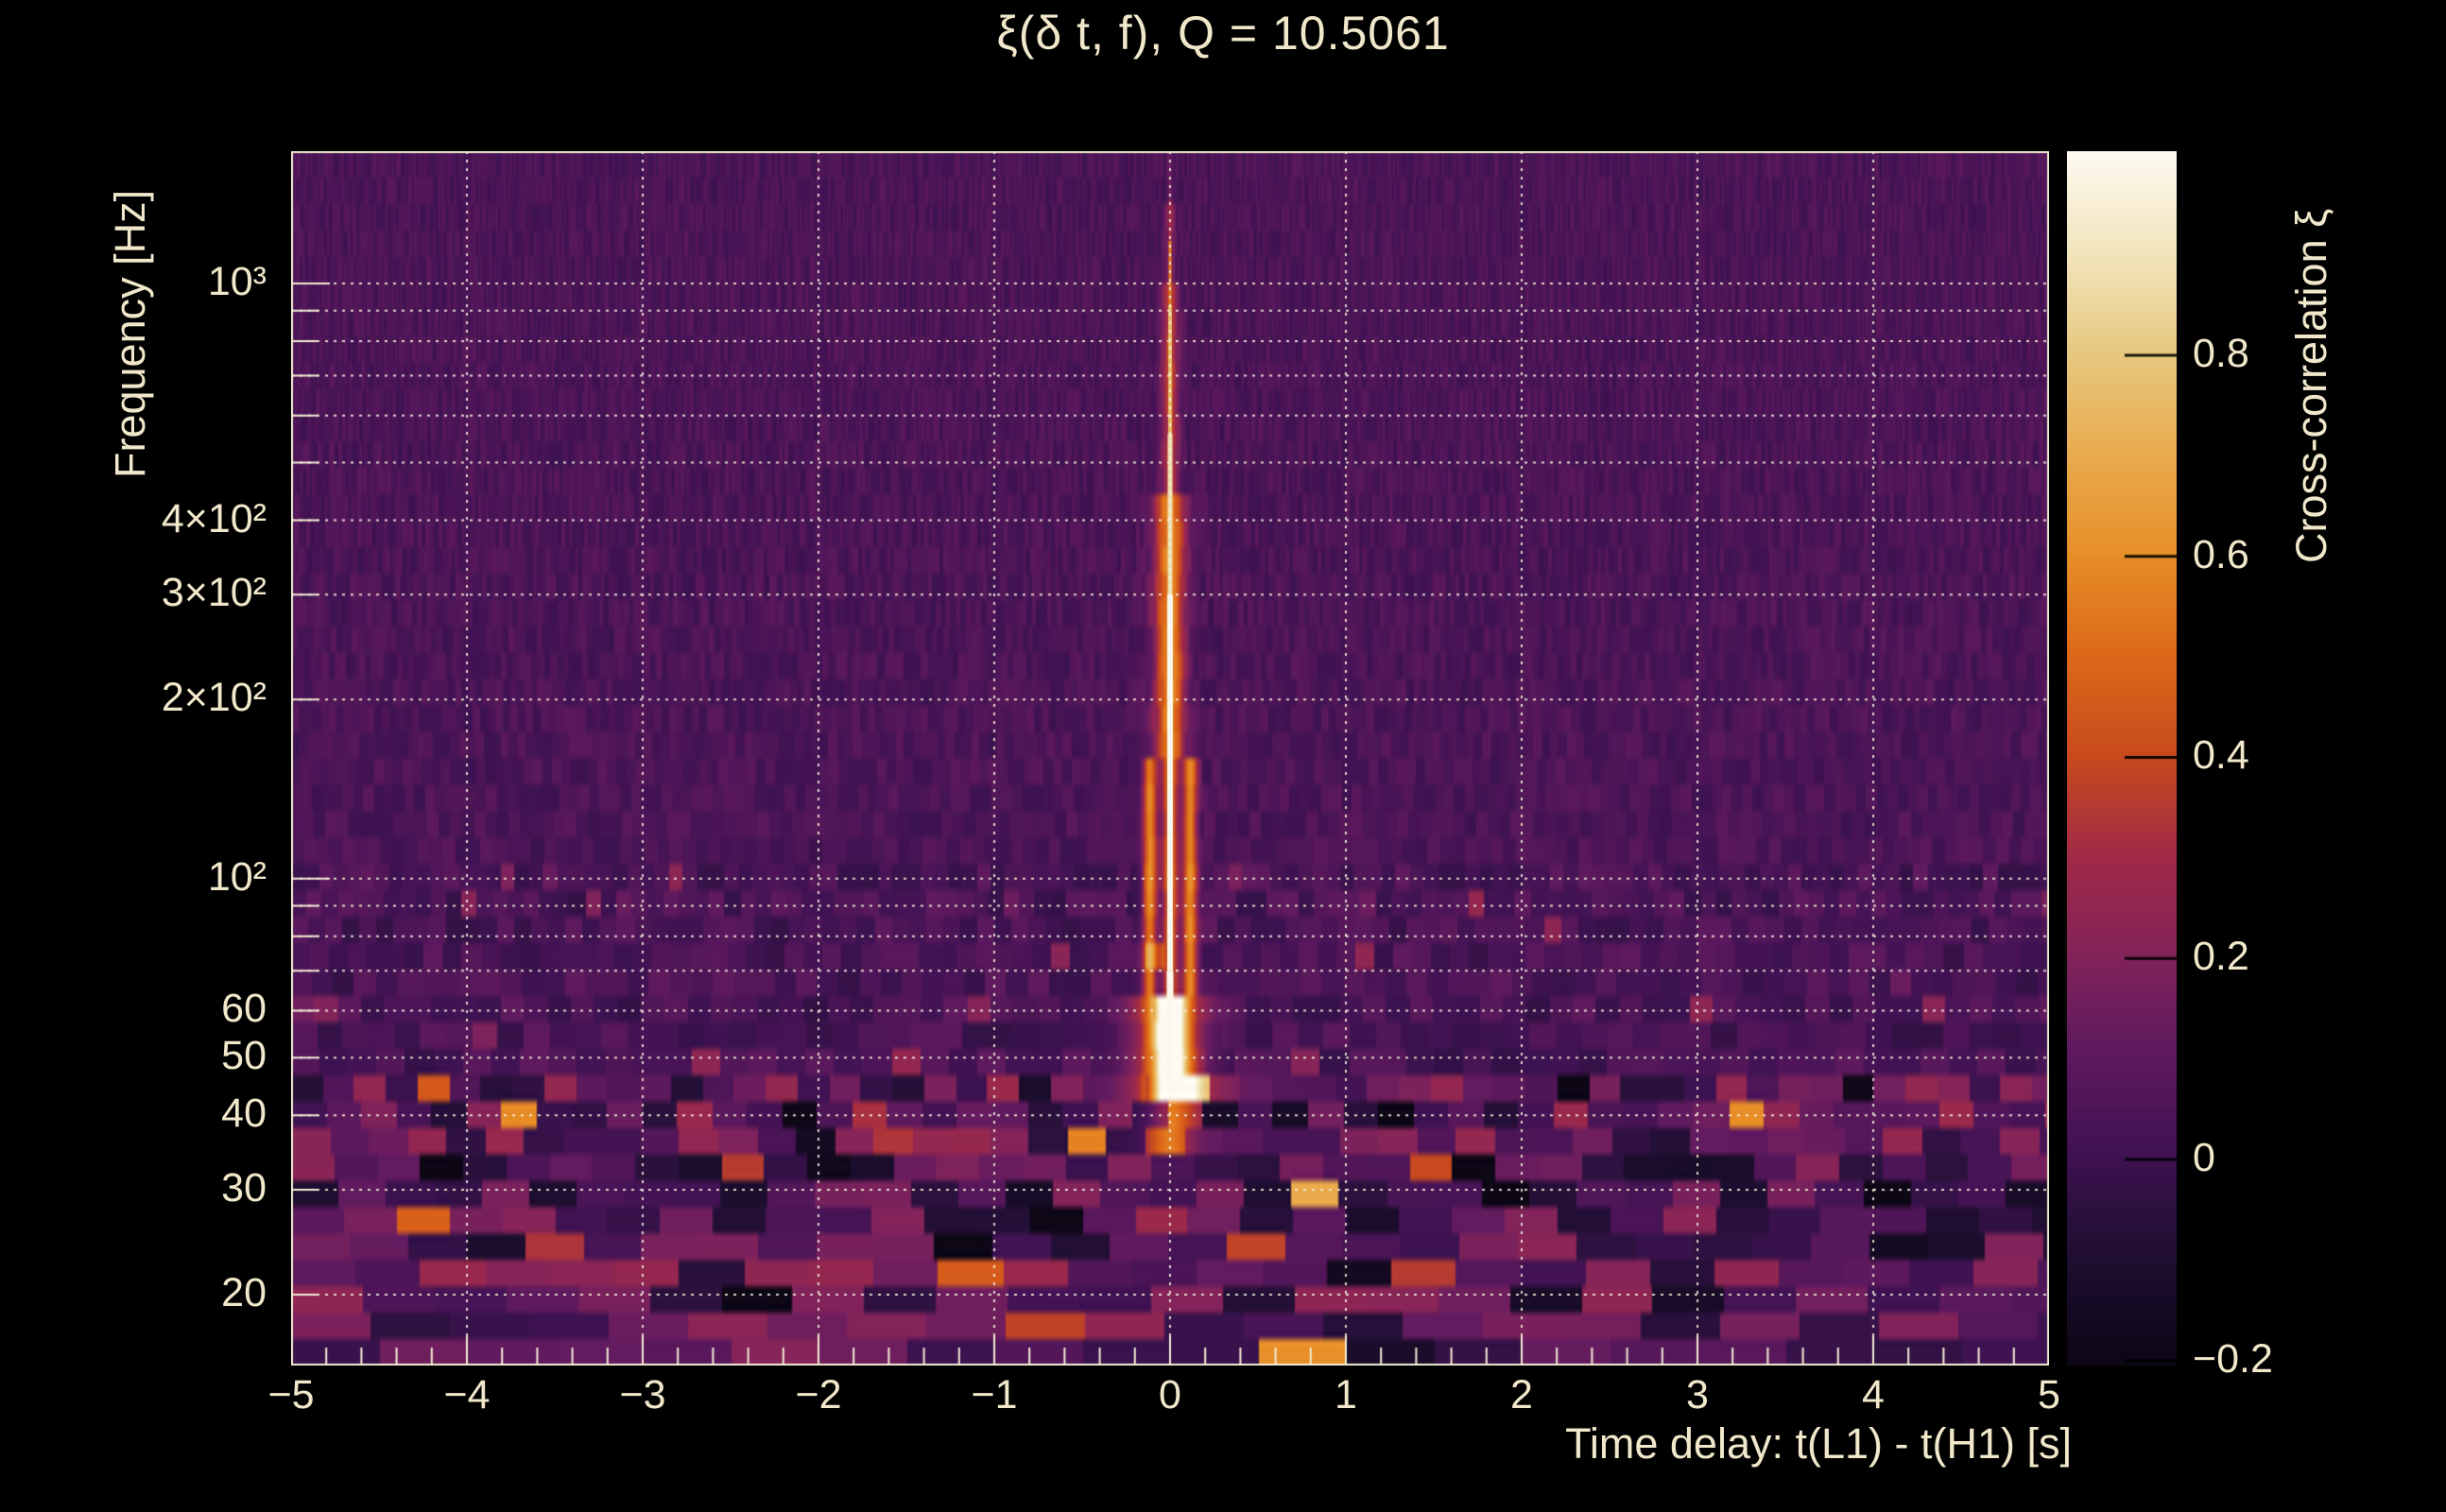 This screenshot has height=1512, width=2446. Describe the element at coordinates (244, 1188) in the screenshot. I see `y-tick-label: 30` at that location.